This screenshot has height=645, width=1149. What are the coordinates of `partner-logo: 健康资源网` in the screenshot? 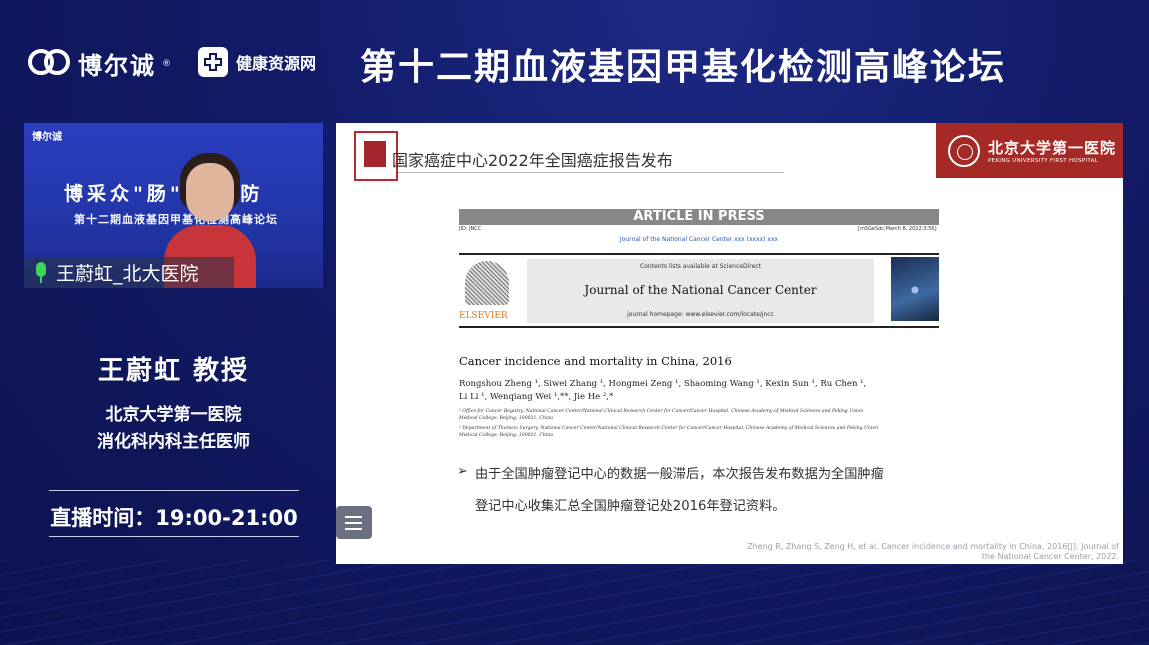 It's located at (257, 62).